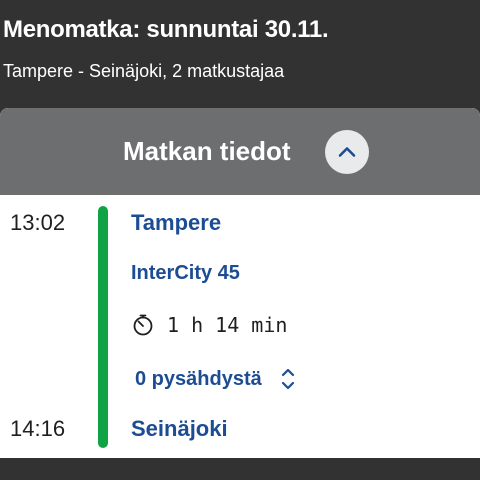  Describe the element at coordinates (179, 429) in the screenshot. I see `arrival-station-link: Seinäjoki` at that location.